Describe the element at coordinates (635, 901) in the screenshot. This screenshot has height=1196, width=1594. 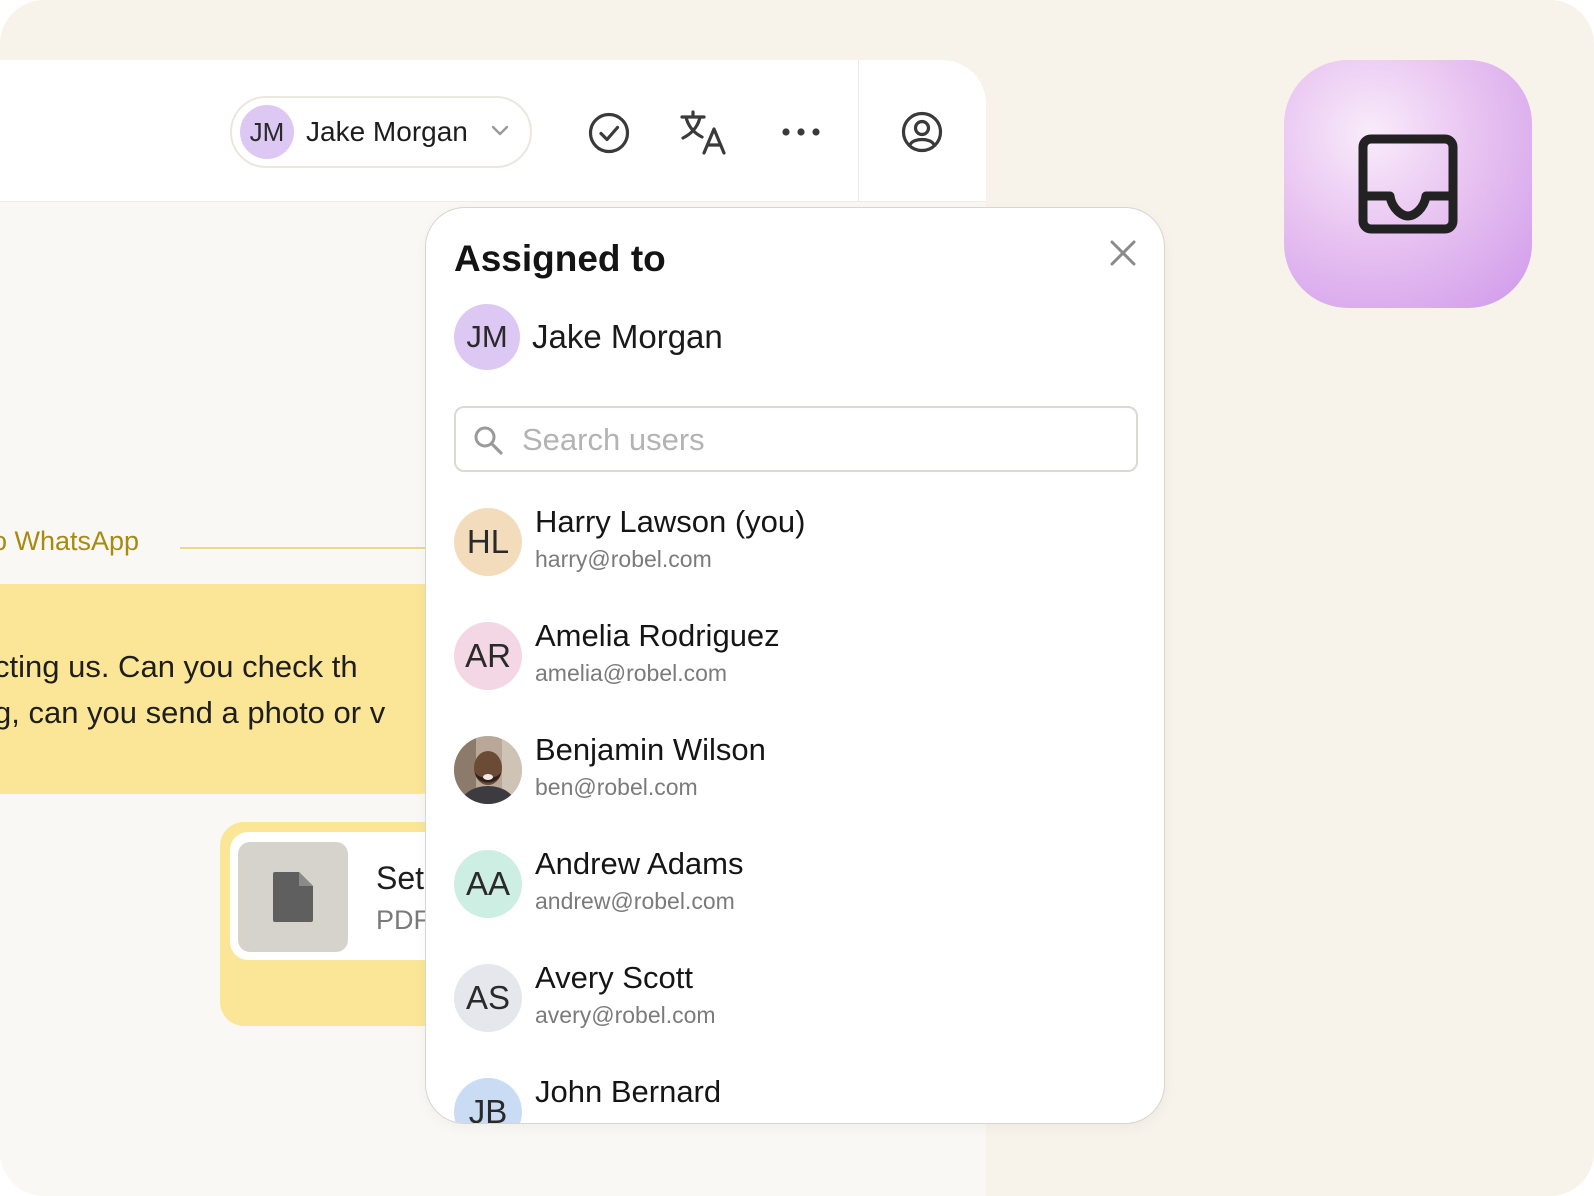
I see `user-email: andrew@robel.com` at that location.